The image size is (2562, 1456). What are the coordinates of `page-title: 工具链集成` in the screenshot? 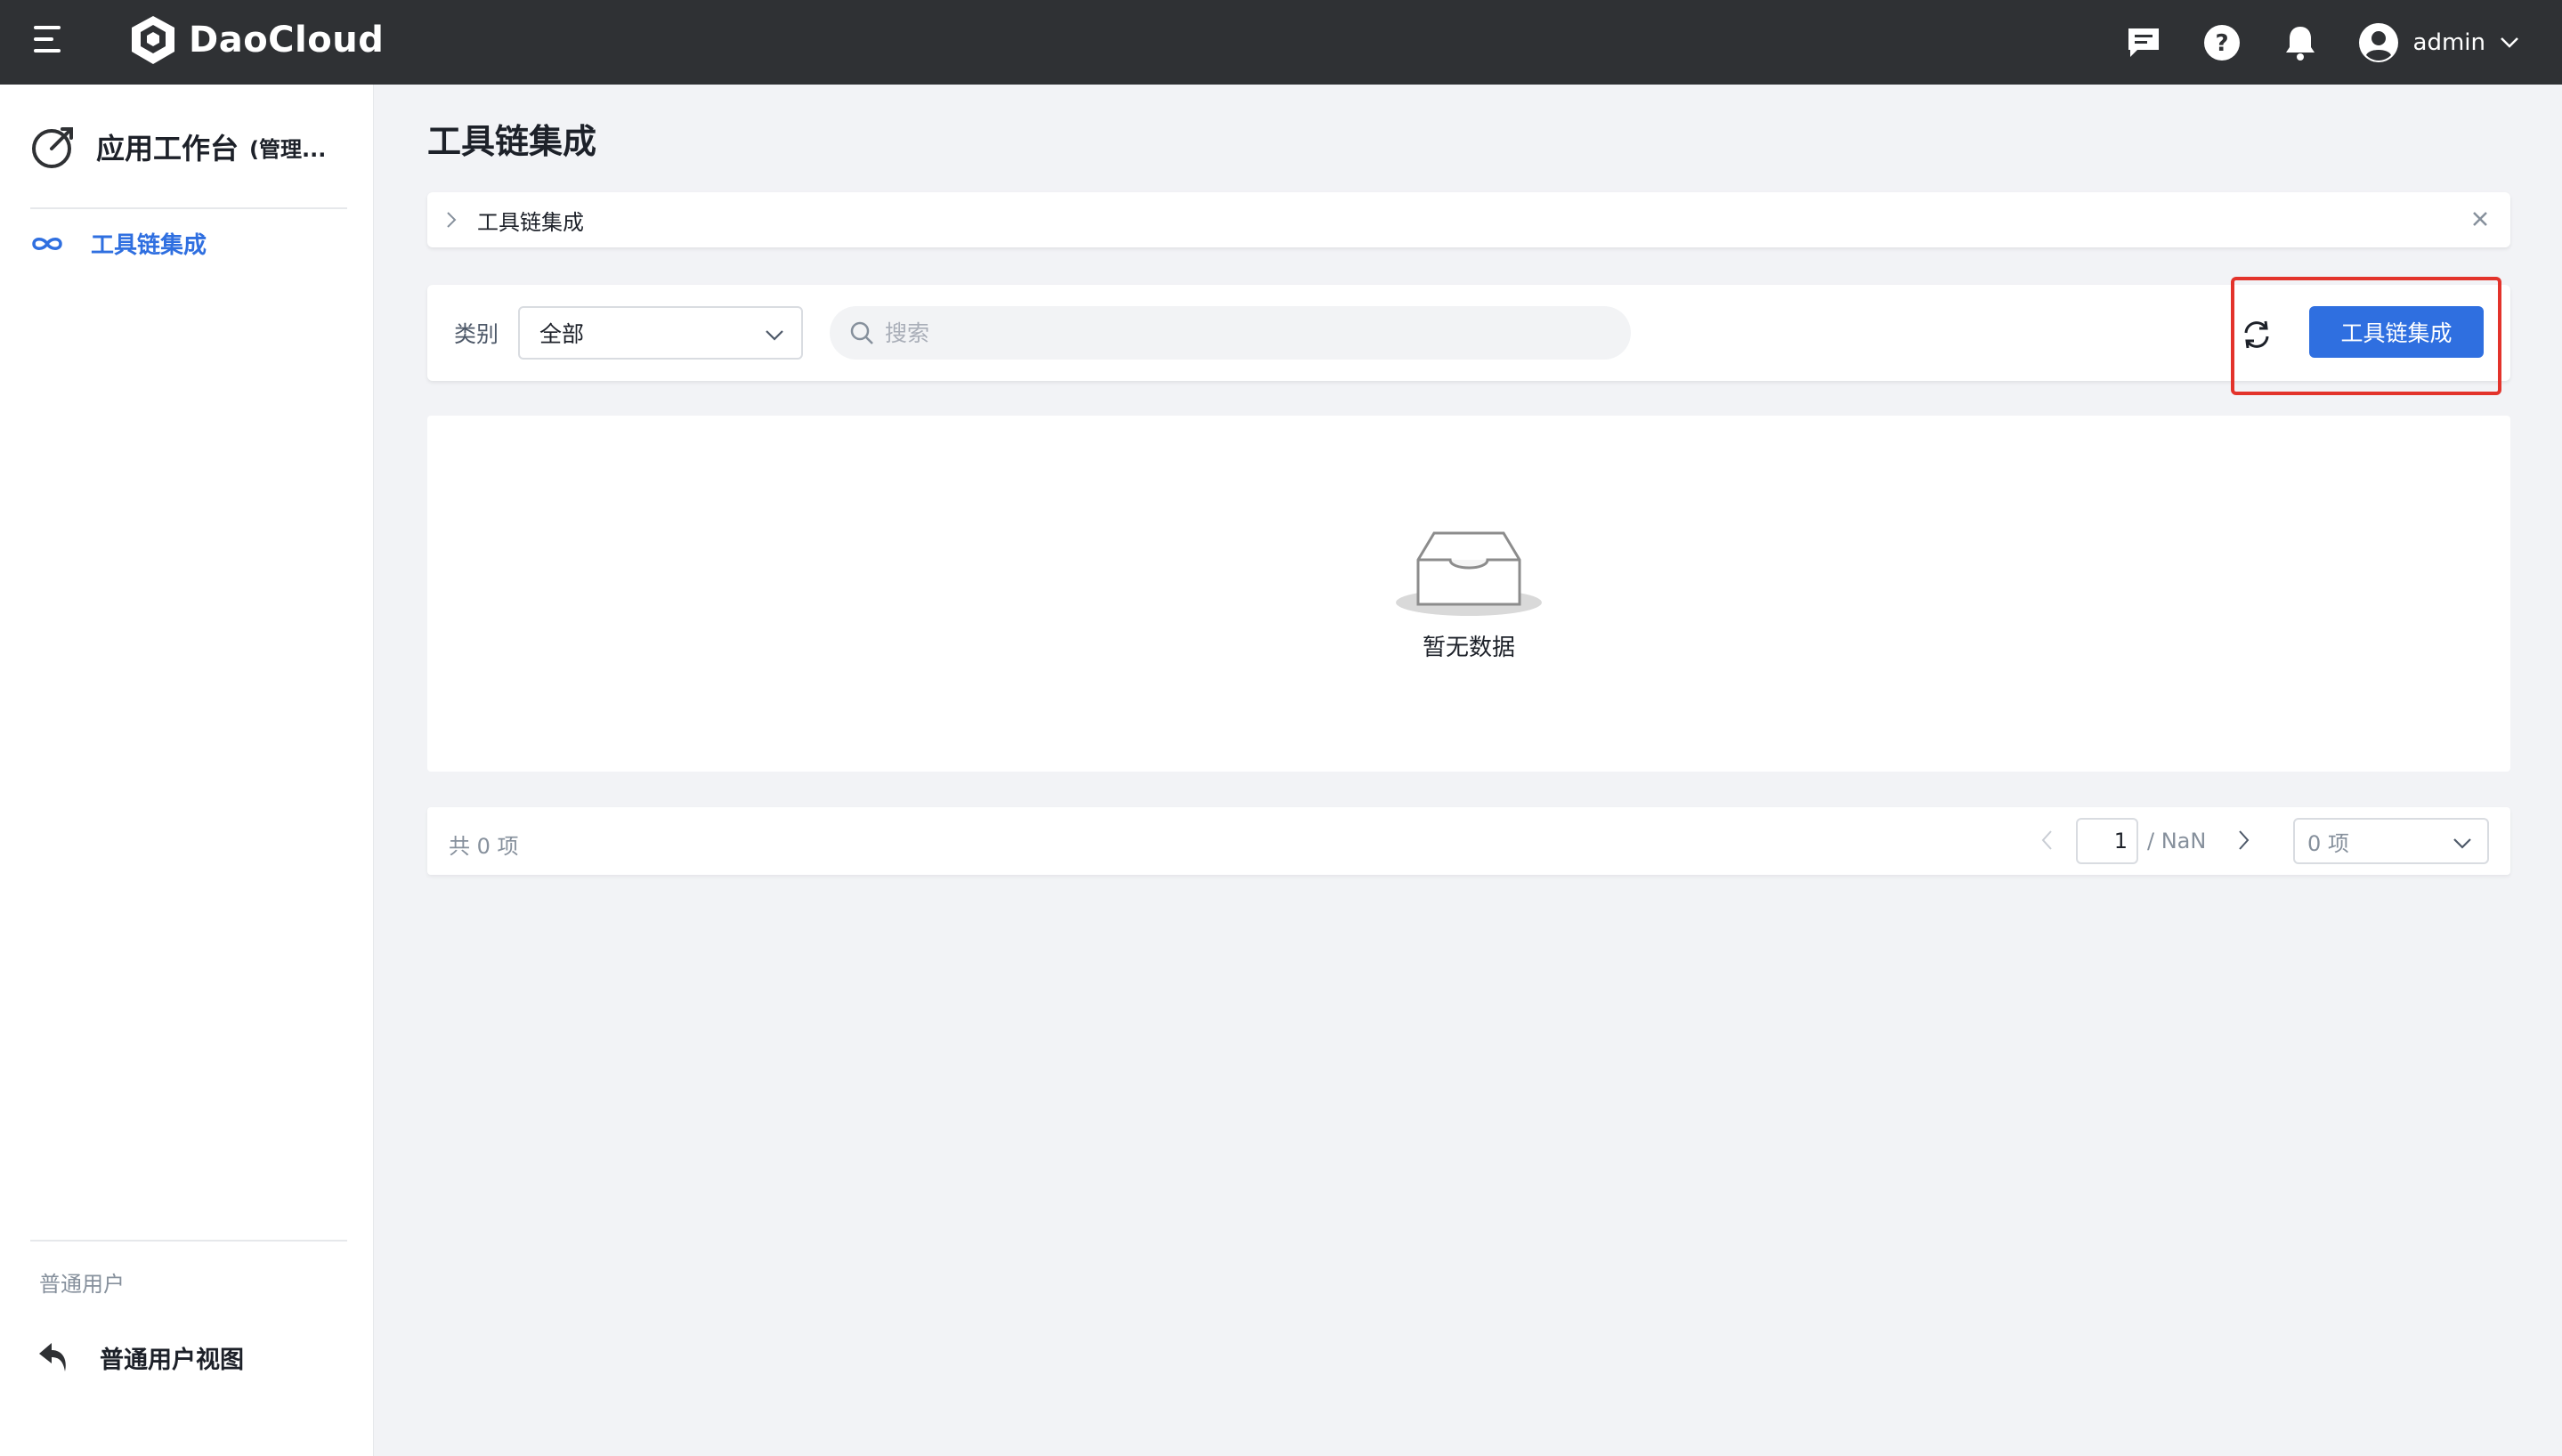 It's located at (512, 141).